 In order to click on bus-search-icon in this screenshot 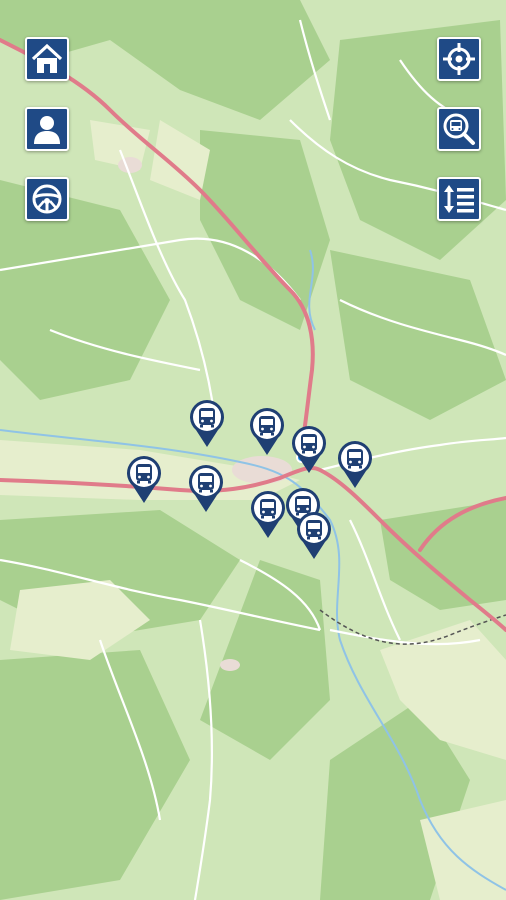, I will do `click(459, 129)`.